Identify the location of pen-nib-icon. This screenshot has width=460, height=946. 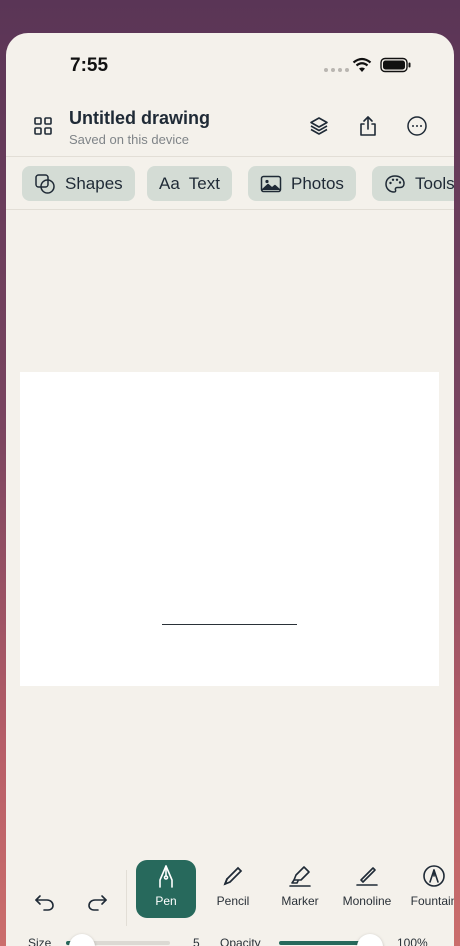
(166, 876).